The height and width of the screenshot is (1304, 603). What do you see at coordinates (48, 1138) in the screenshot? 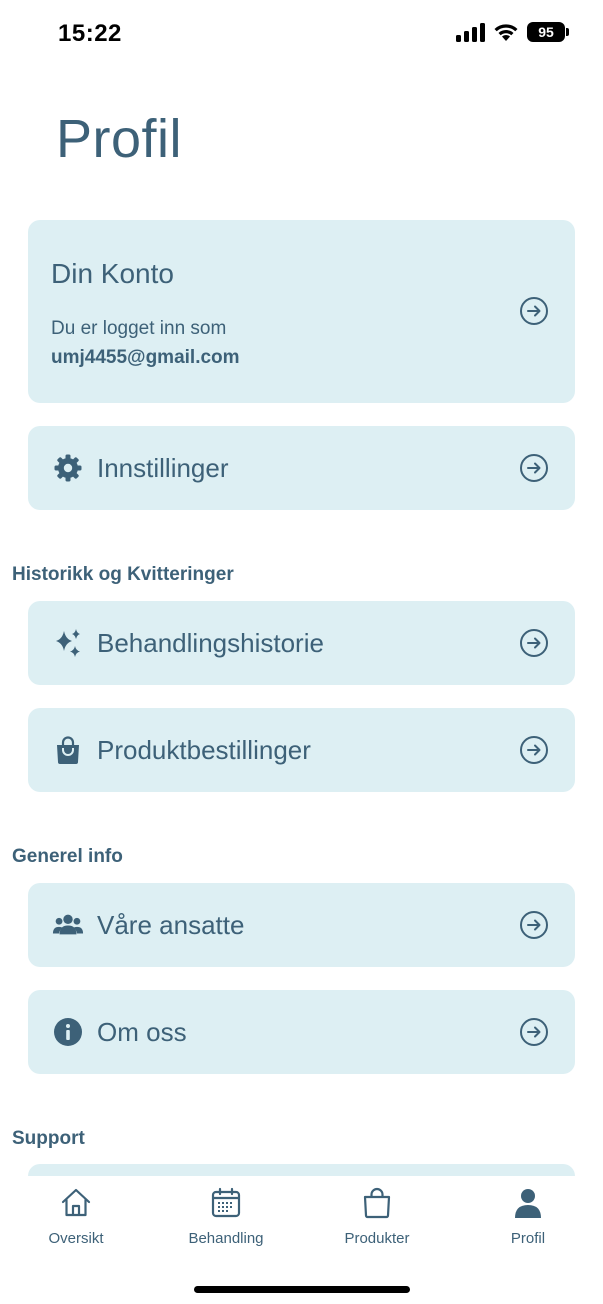
I see `section-title-support: Support` at bounding box center [48, 1138].